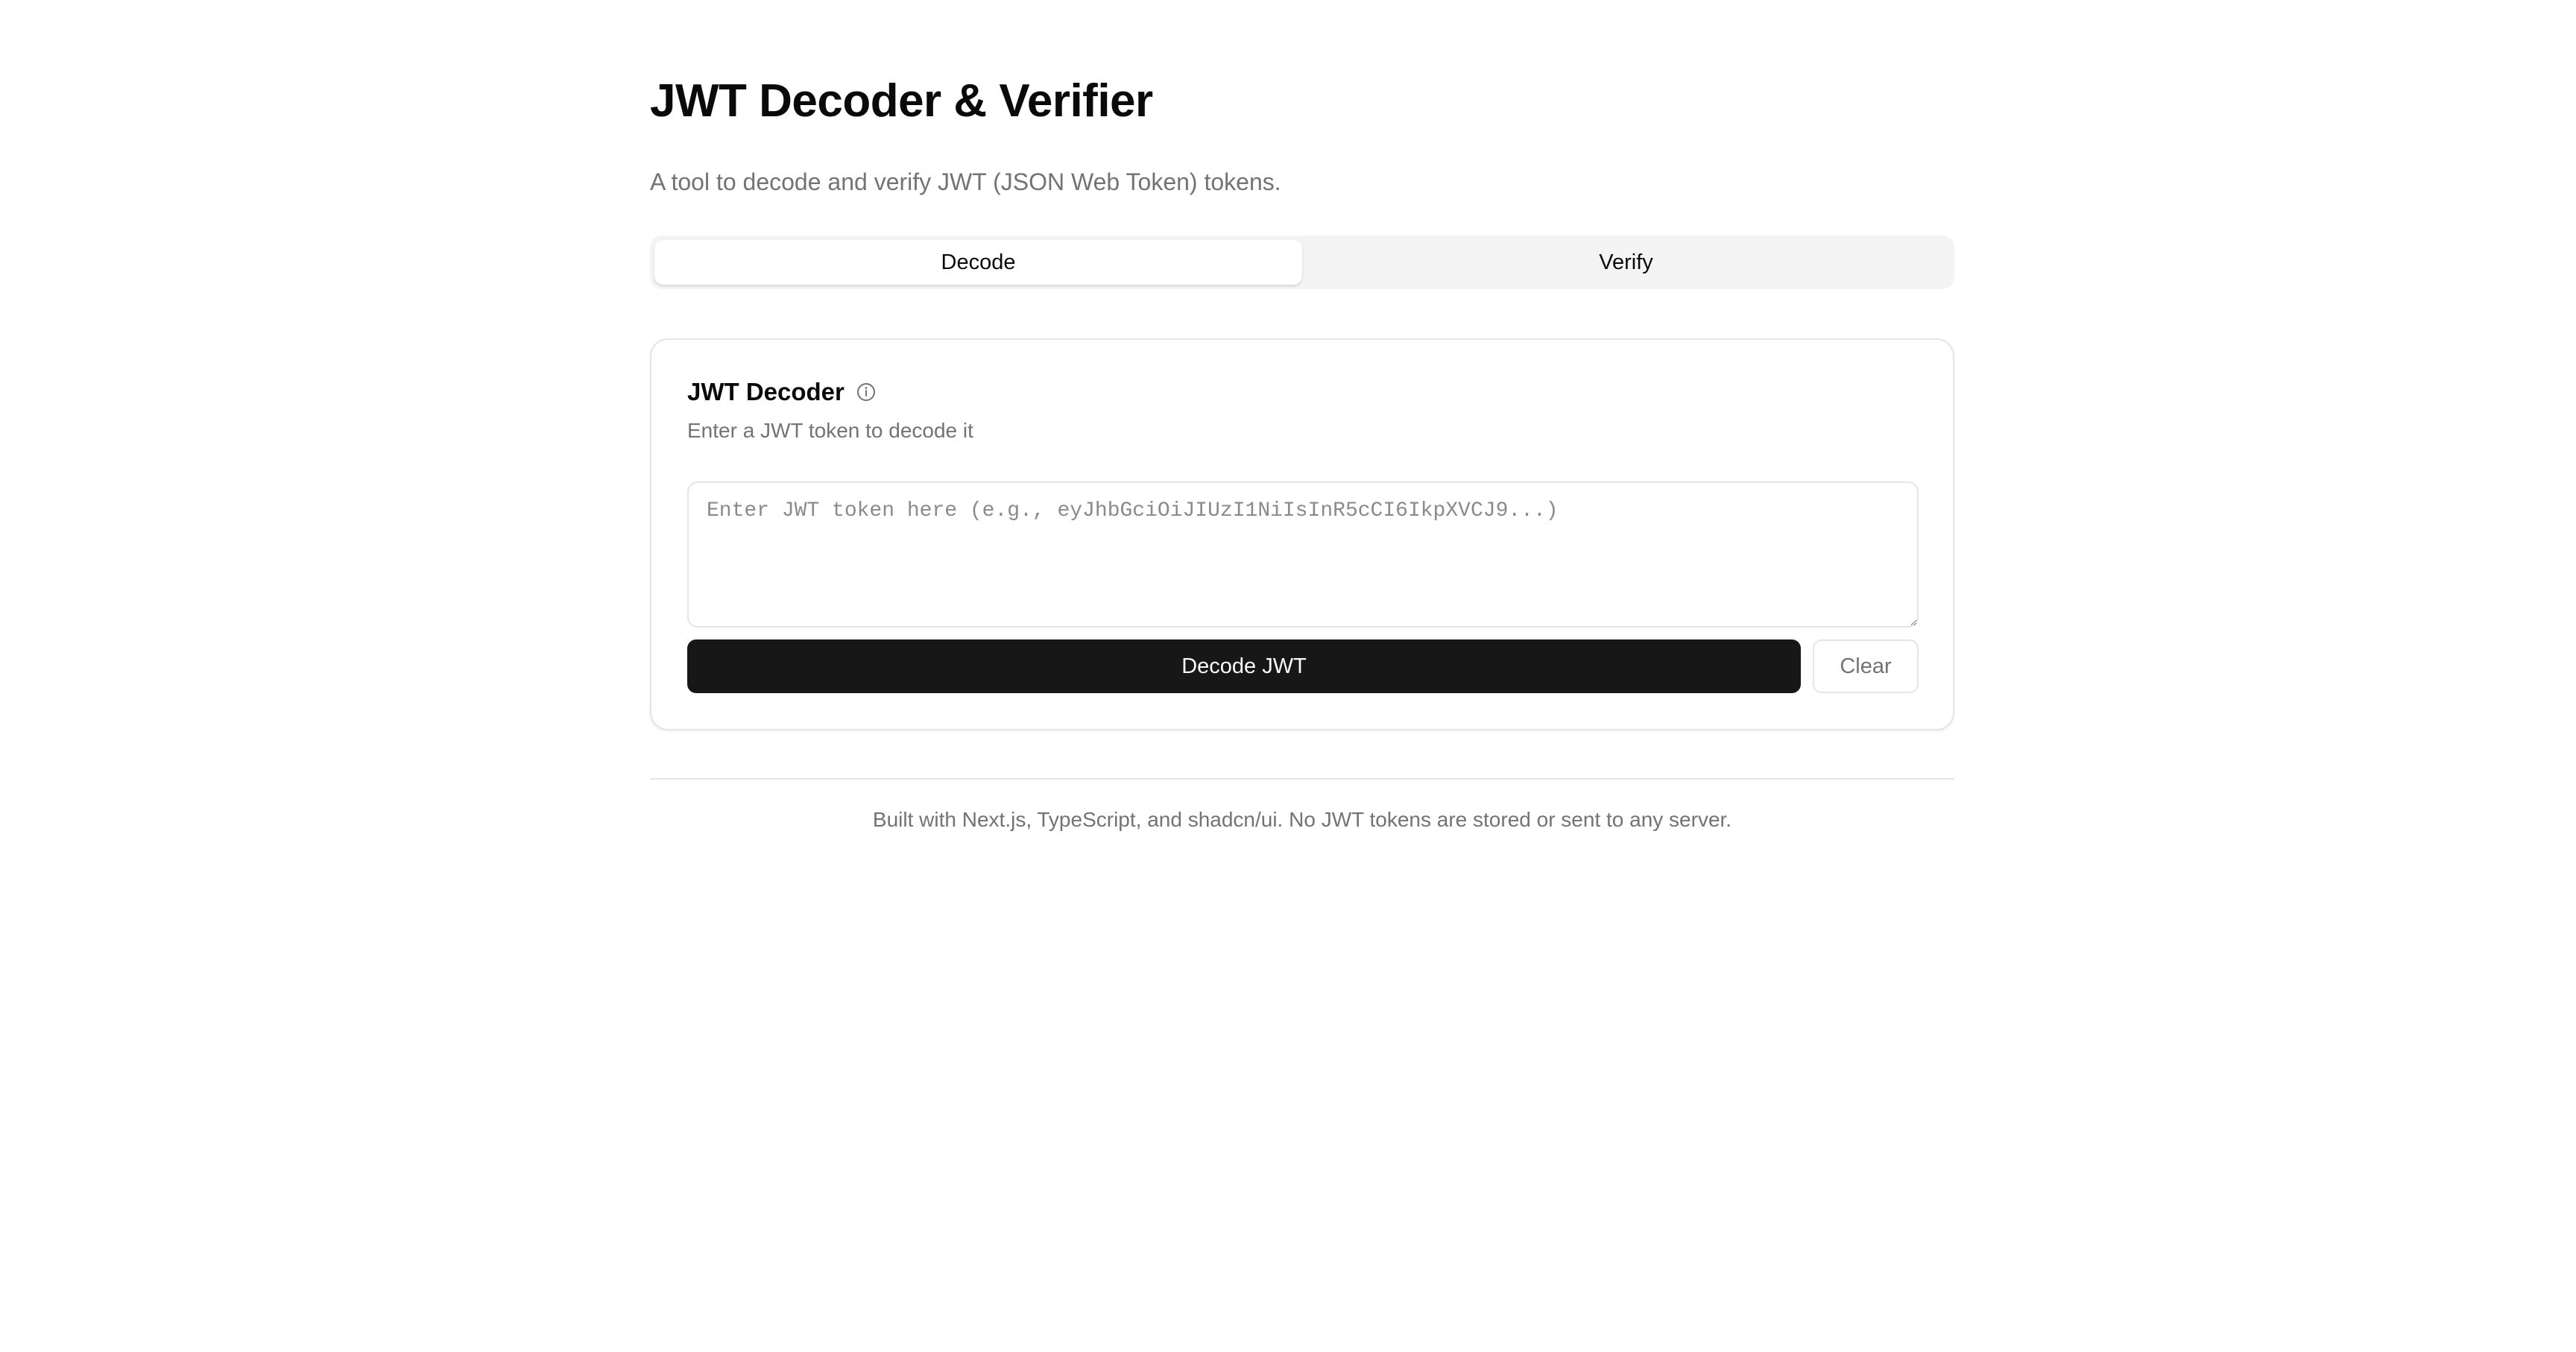  What do you see at coordinates (1244, 666) in the screenshot?
I see `decode-jwt-button: Decode JWT` at bounding box center [1244, 666].